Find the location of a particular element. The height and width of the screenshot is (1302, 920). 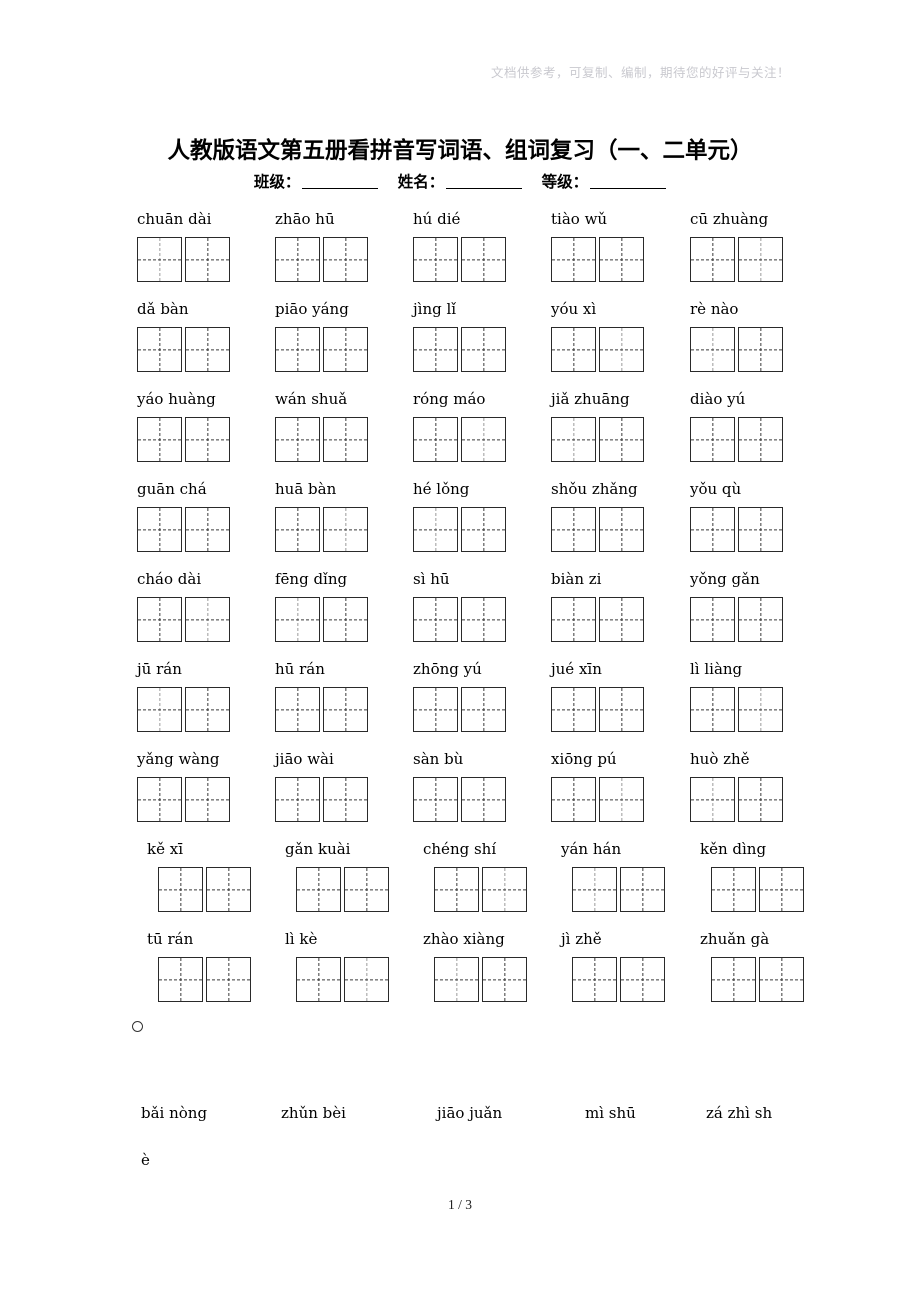

class-blank is located at coordinates (340, 182).